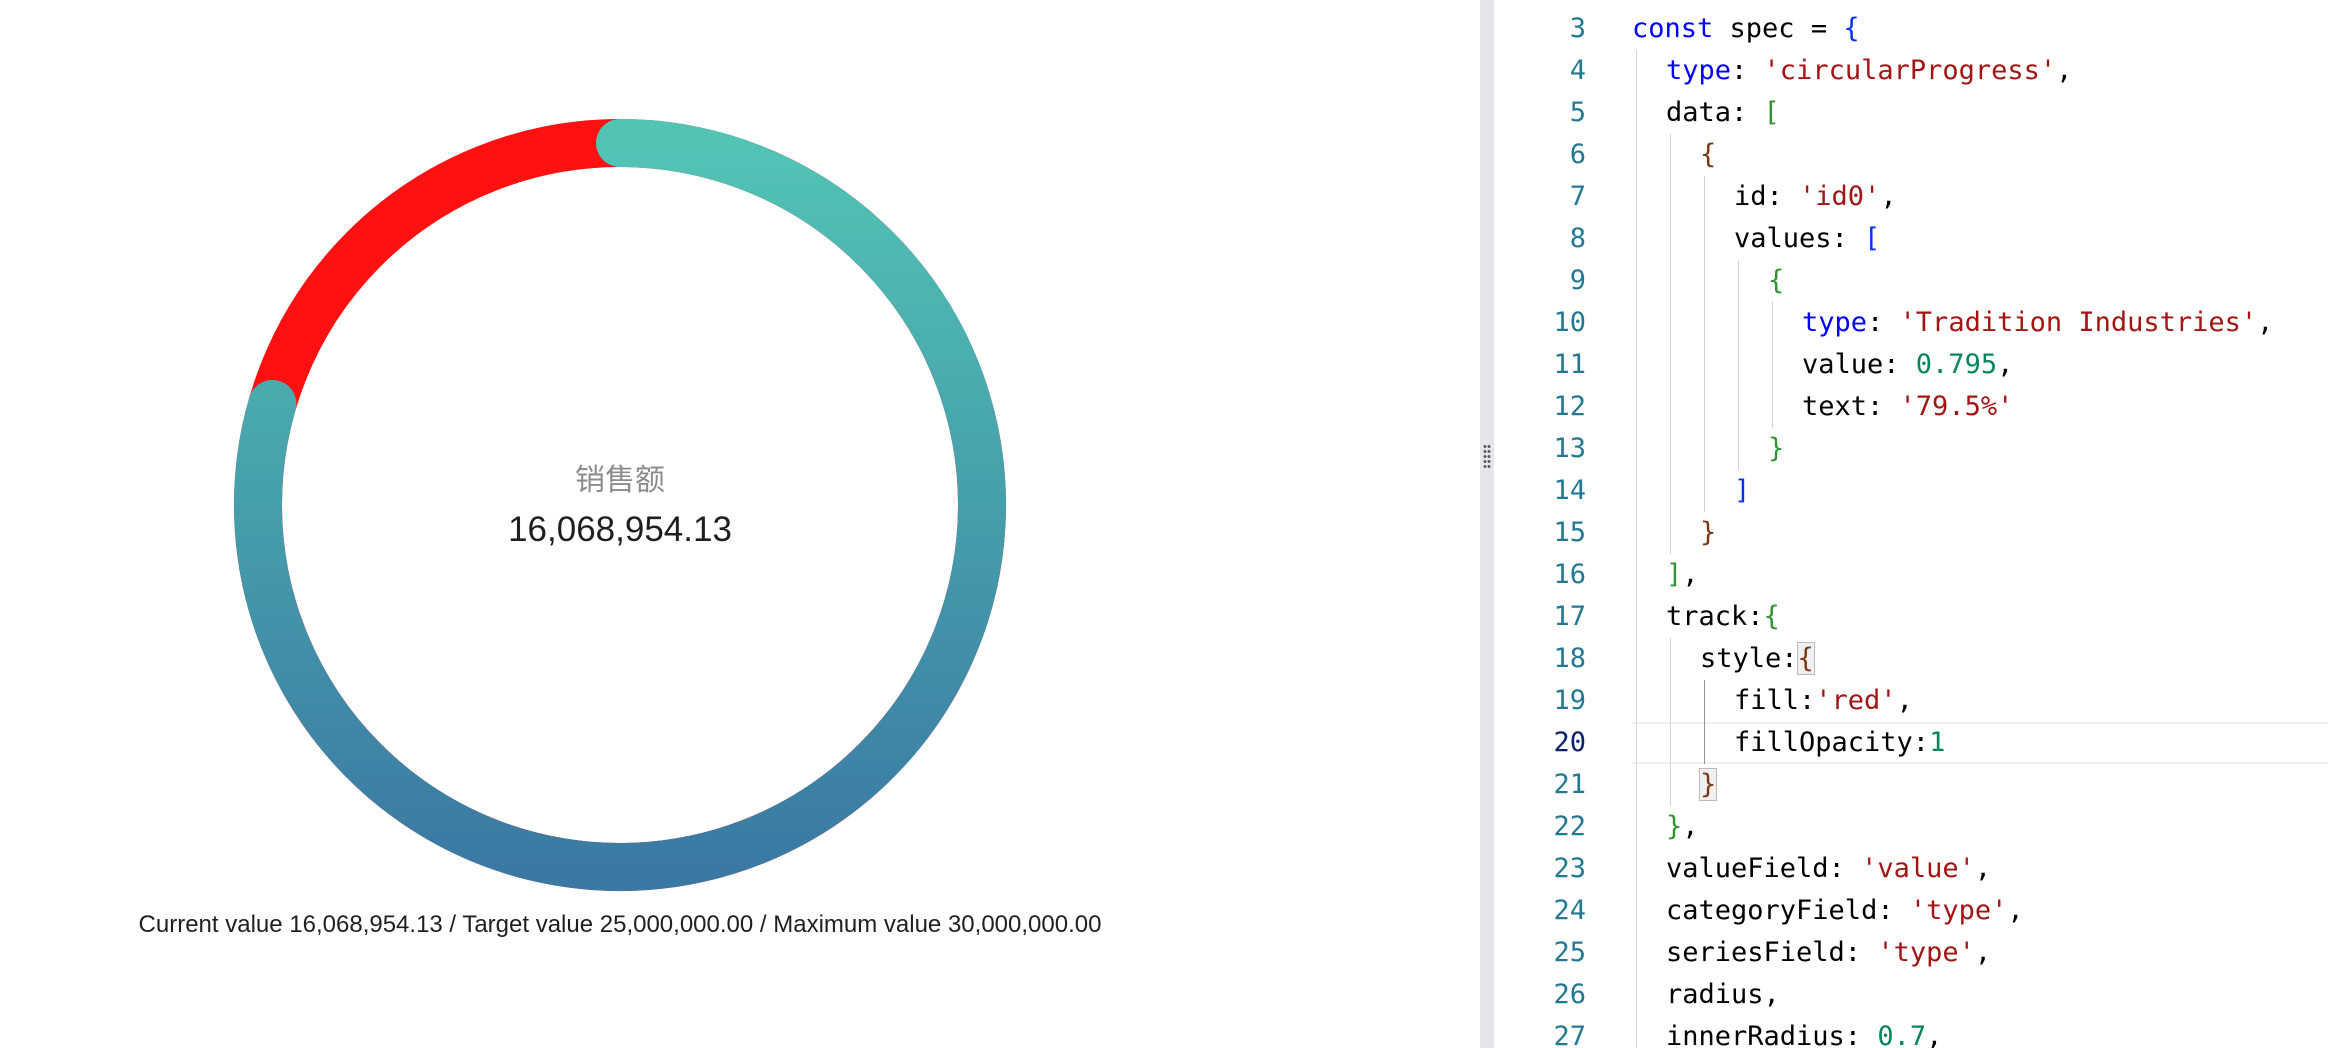 This screenshot has width=2328, height=1048. I want to click on line-number: 27, so click(1569, 1034).